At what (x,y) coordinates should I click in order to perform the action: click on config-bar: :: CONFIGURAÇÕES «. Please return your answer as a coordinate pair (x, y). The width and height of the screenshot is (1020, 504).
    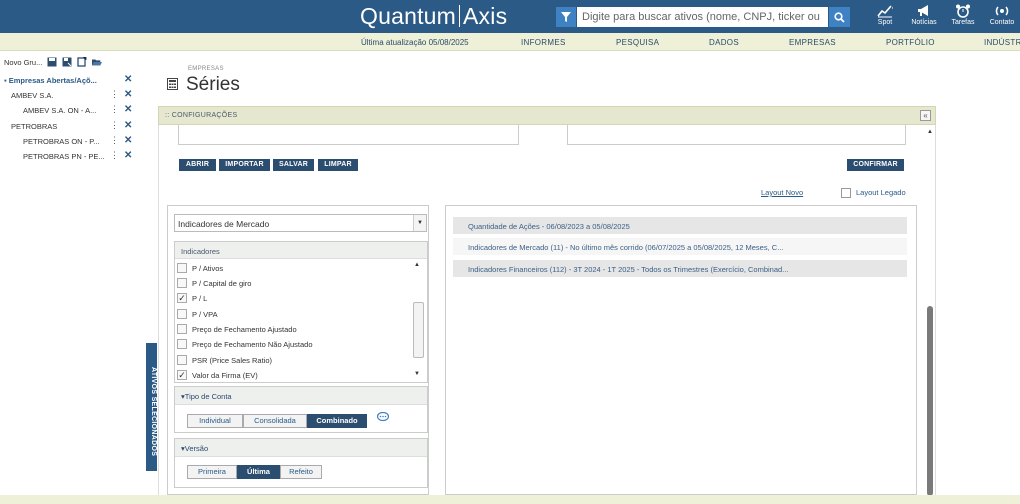
    Looking at the image, I should click on (547, 115).